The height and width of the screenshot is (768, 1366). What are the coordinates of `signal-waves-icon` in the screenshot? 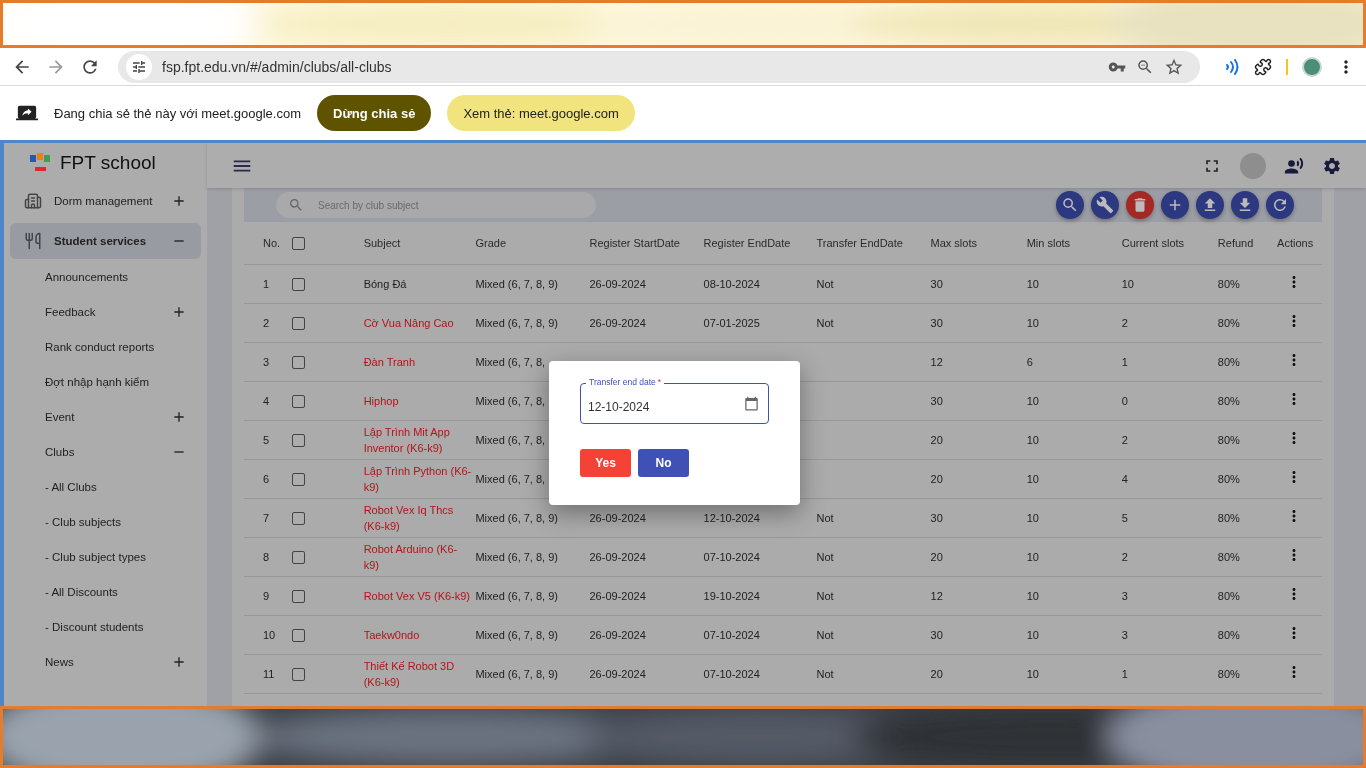 It's located at (1232, 66).